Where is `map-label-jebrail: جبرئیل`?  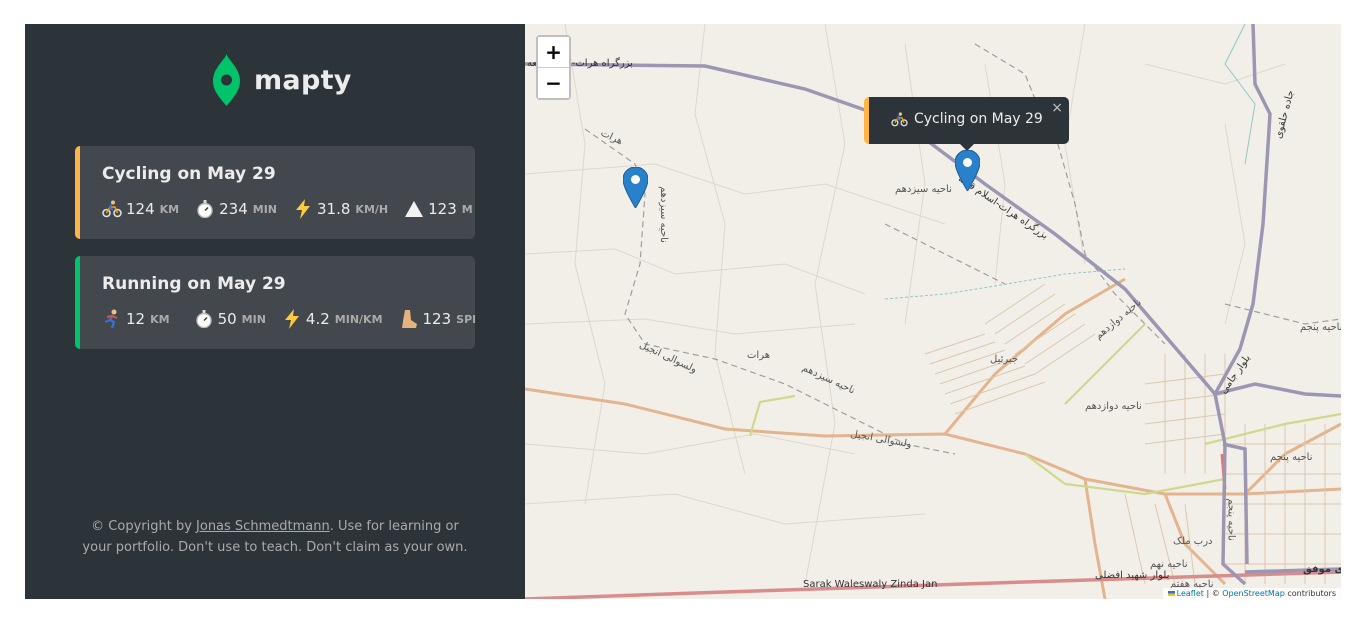 map-label-jebrail: جبرئیل is located at coordinates (1004, 359).